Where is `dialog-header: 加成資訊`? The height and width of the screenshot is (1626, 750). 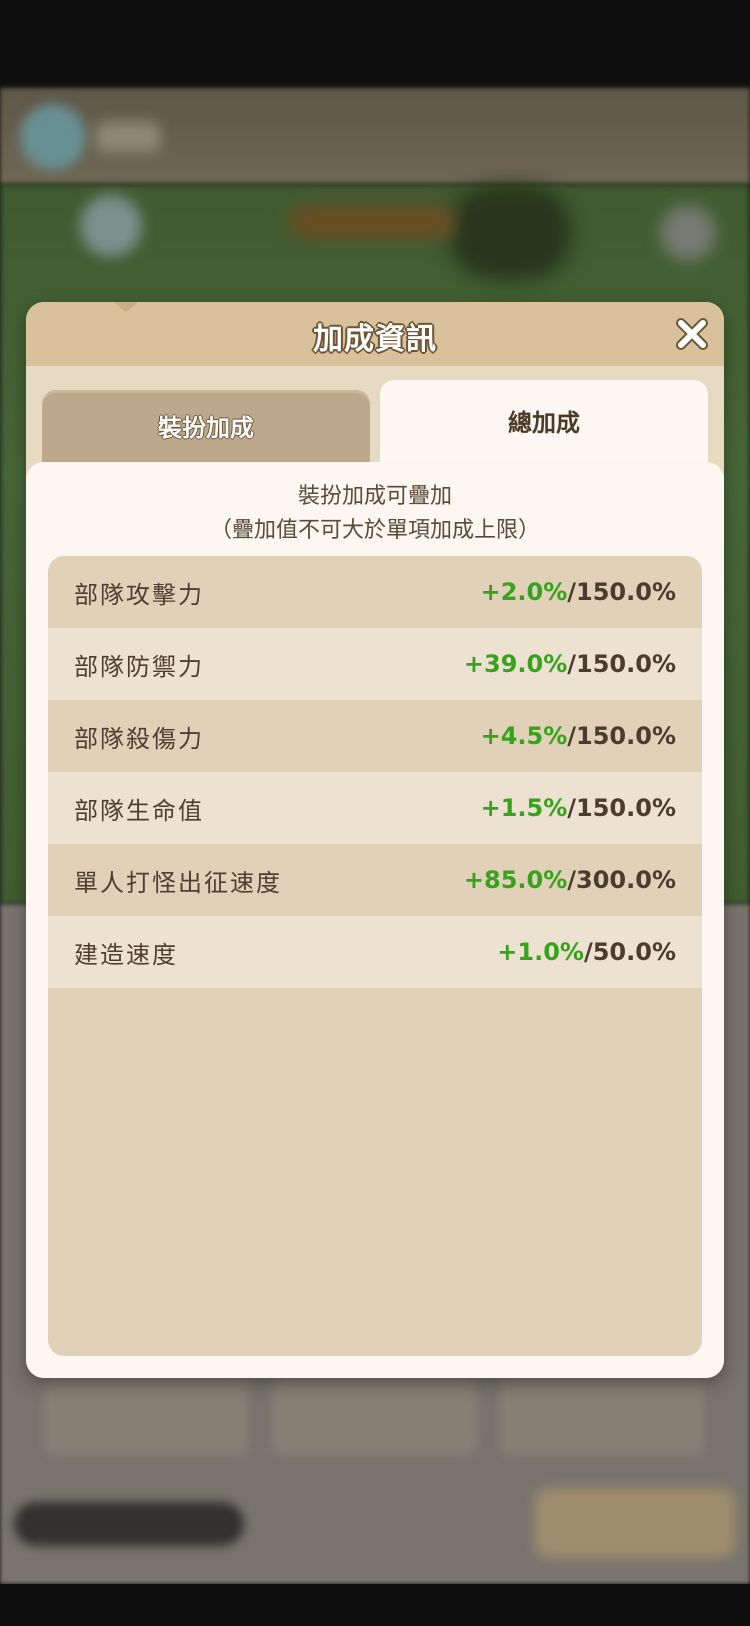
dialog-header: 加成資訊 is located at coordinates (375, 334).